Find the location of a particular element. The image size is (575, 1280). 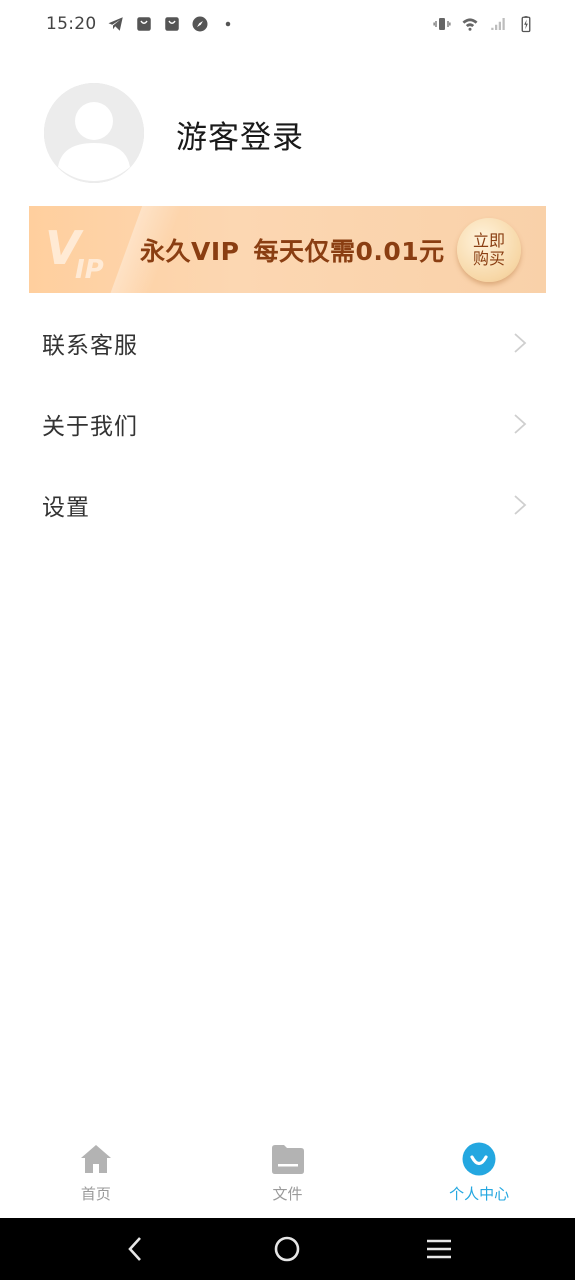

menu-item-about-us: 关于我们 is located at coordinates (287, 424).